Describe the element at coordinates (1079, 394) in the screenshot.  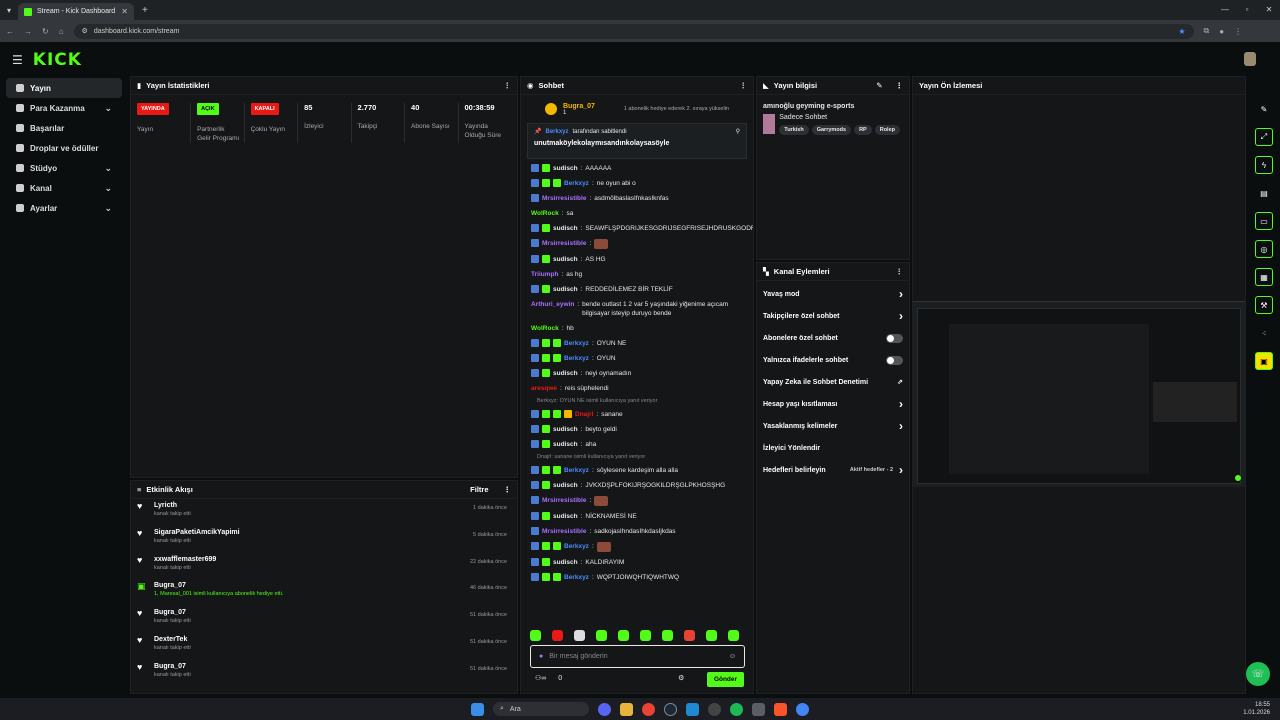
I see `preview-video` at that location.